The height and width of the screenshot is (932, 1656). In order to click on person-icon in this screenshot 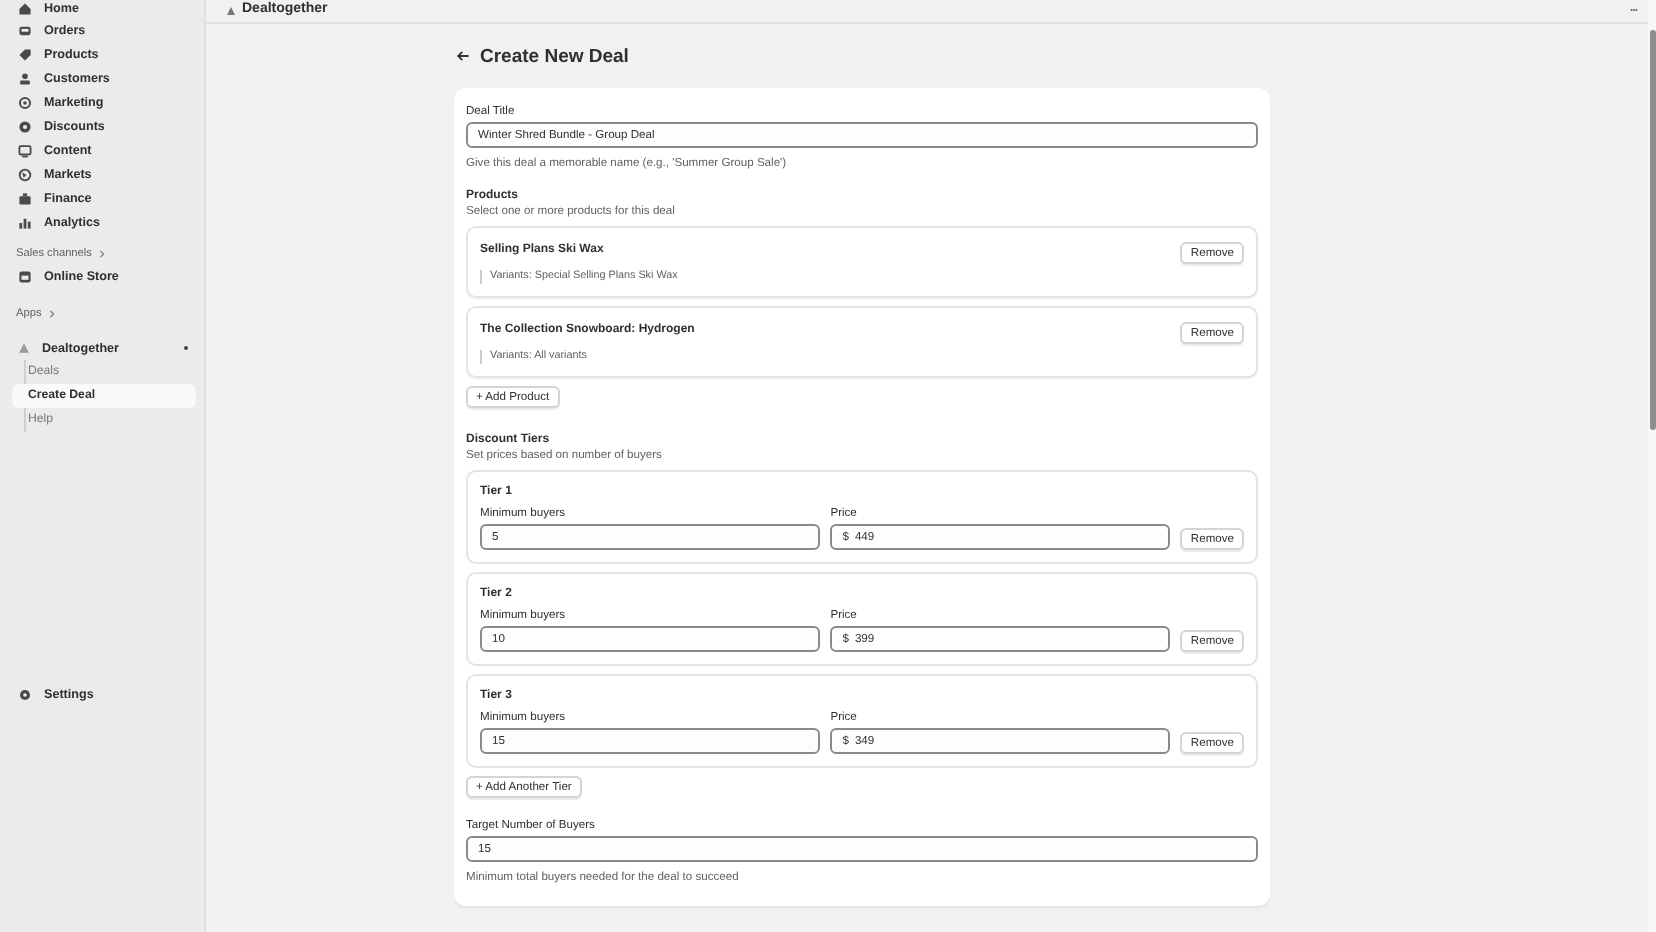, I will do `click(25, 78)`.